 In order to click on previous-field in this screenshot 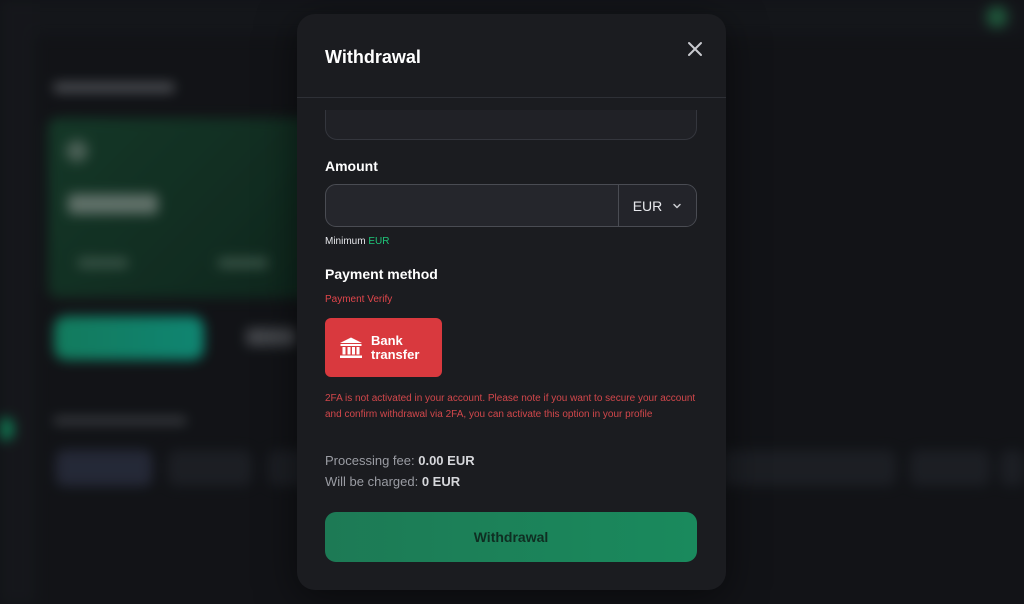, I will do `click(511, 125)`.